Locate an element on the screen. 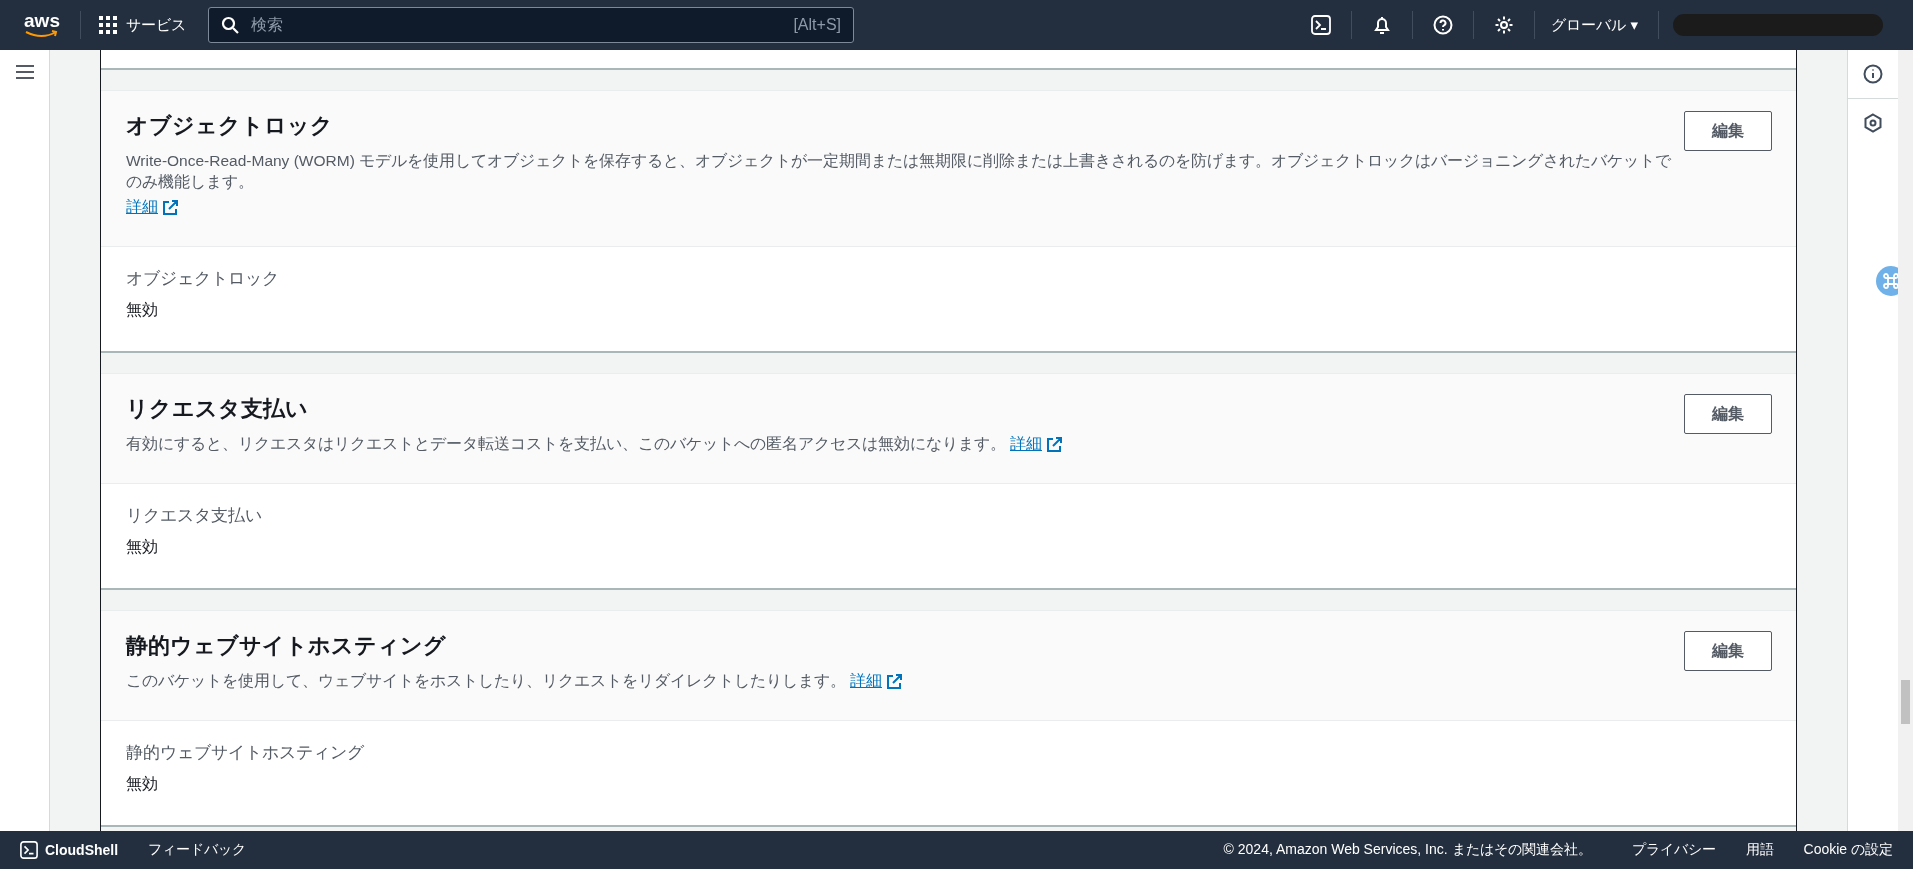  cloudshell-link: CloudShell is located at coordinates (69, 850).